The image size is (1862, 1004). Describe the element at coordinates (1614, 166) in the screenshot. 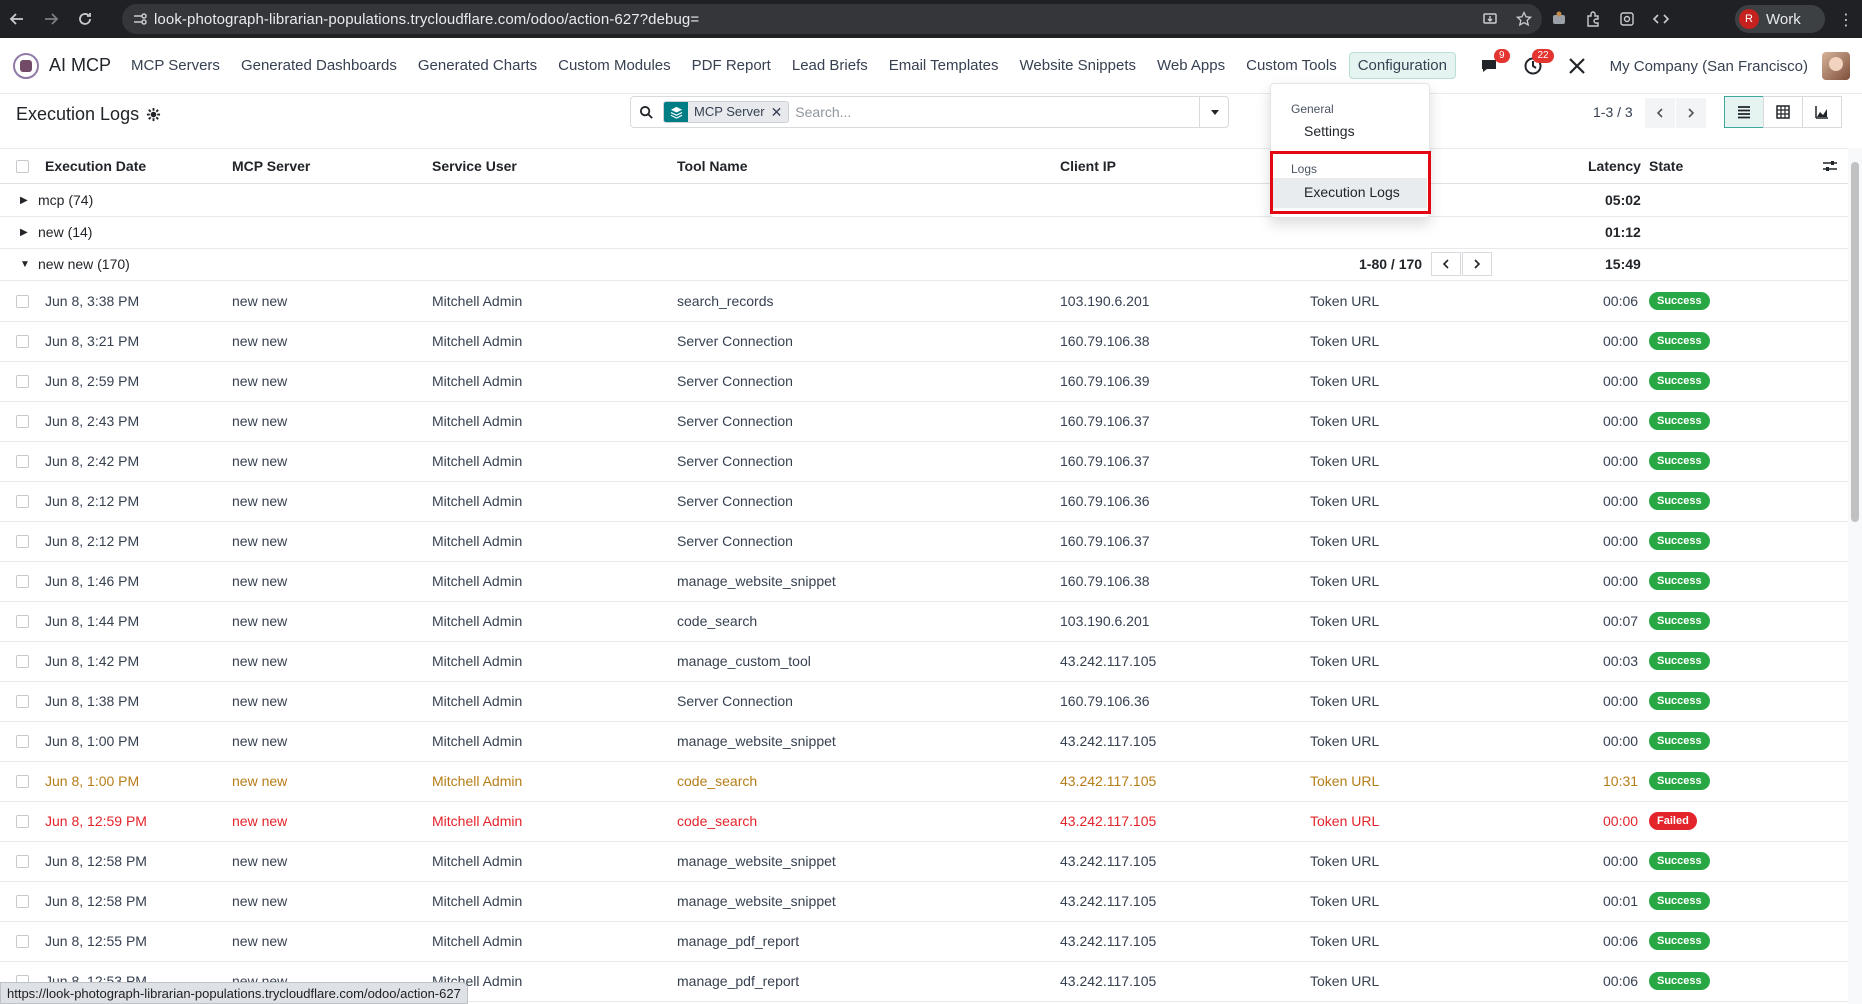

I see `header-latency: Latency` at that location.